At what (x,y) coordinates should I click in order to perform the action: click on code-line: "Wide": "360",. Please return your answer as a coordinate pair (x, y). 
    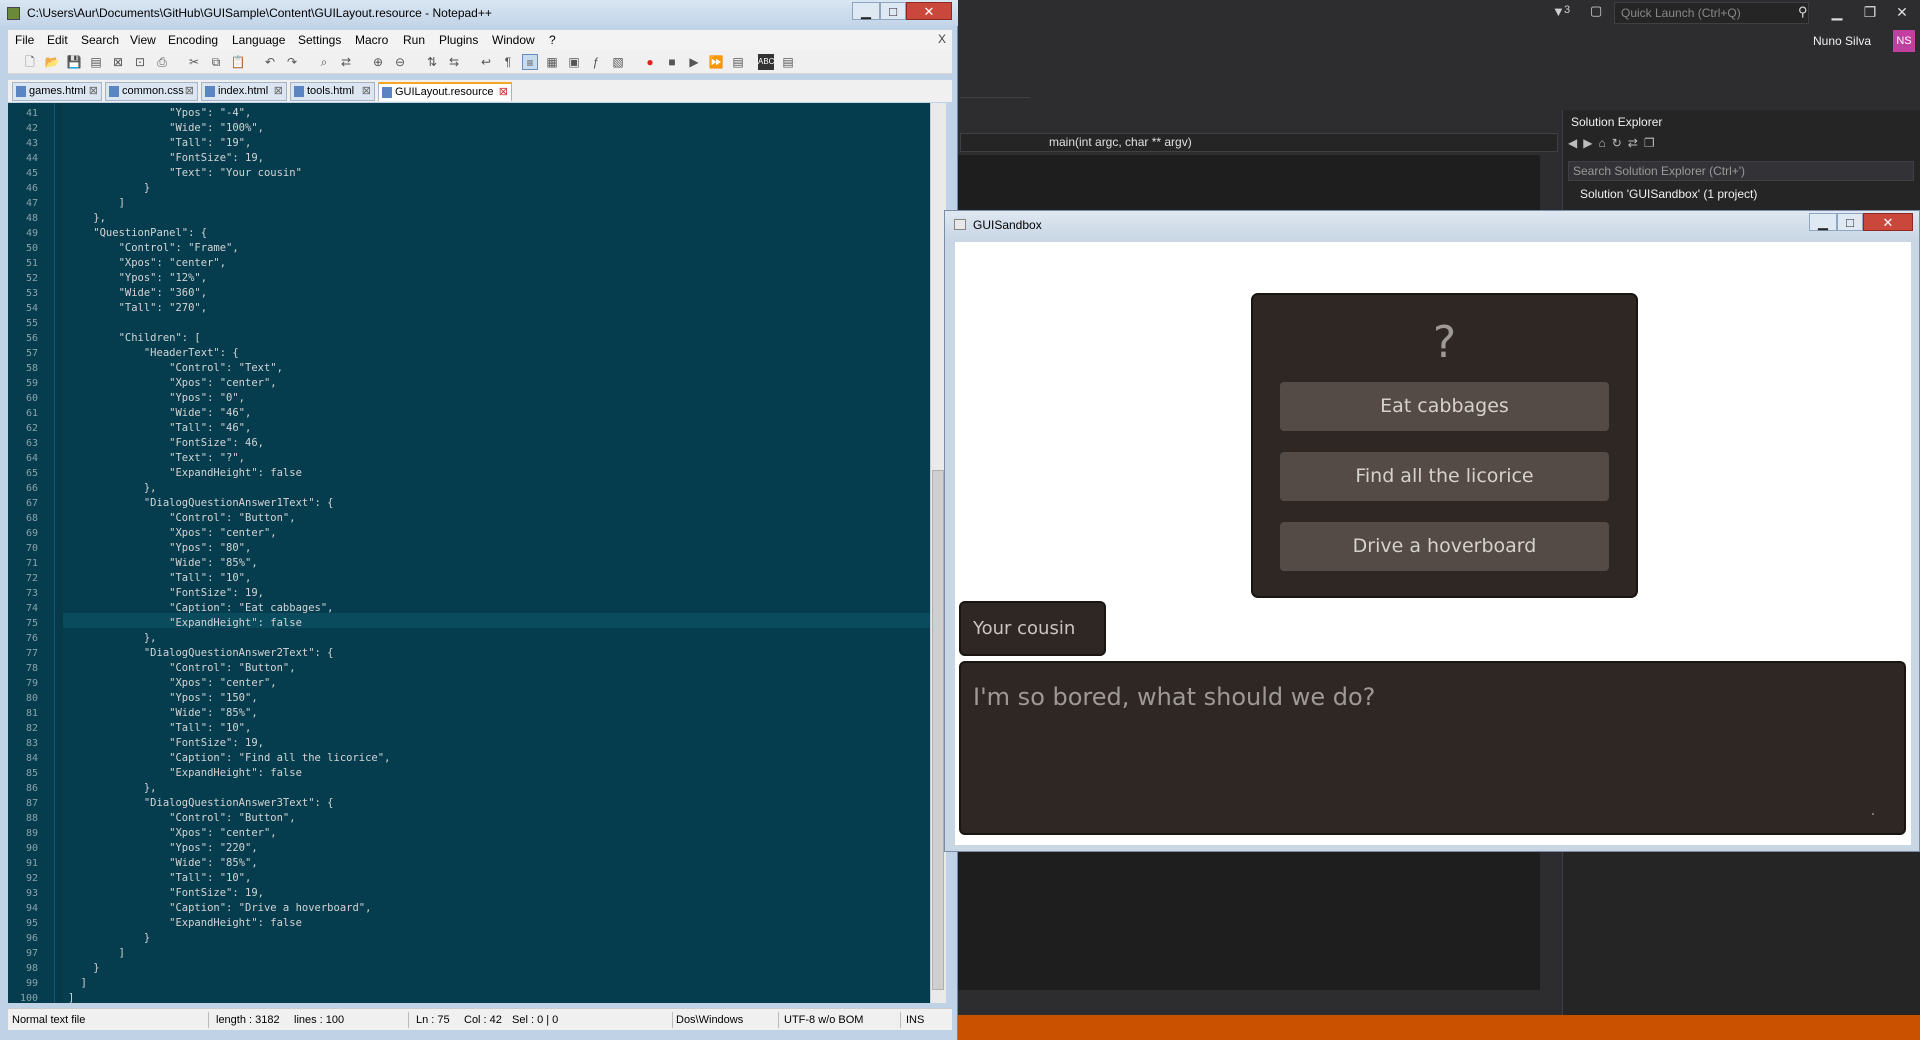
    Looking at the image, I should click on (138, 293).